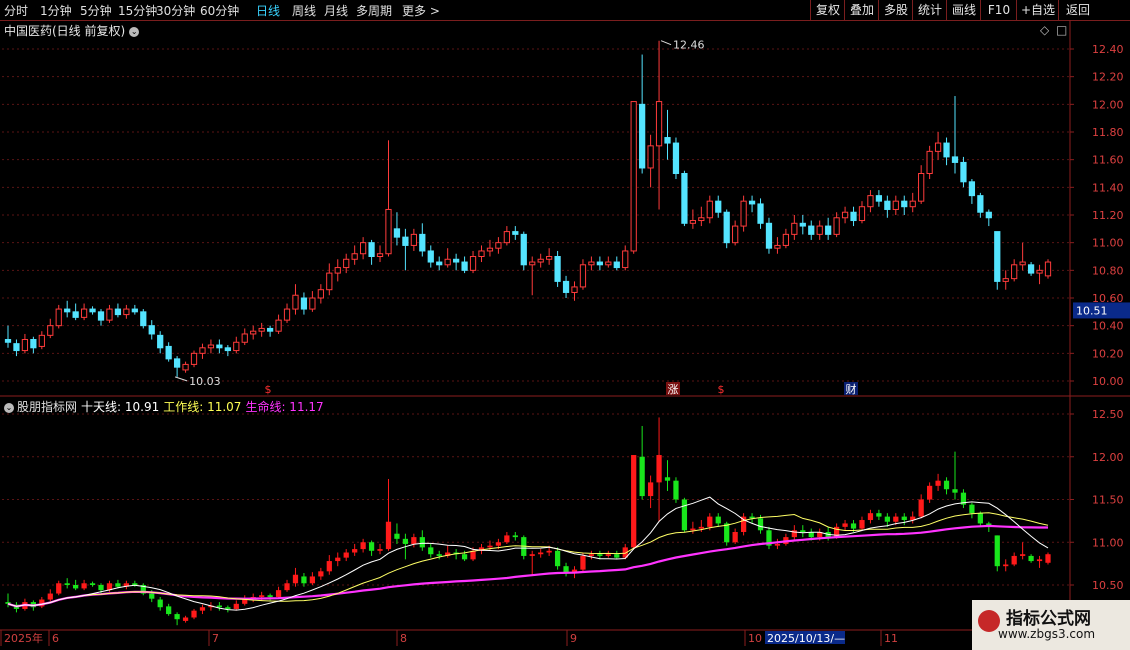 This screenshot has width=1130, height=650. I want to click on indicator-tick-label: 10.50, so click(1108, 585).